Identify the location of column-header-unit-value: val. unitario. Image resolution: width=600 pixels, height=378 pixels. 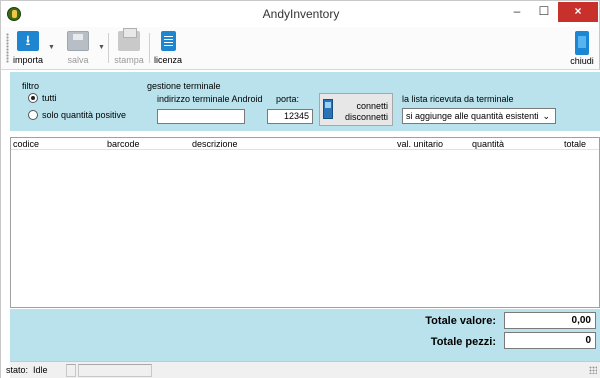
(420, 144).